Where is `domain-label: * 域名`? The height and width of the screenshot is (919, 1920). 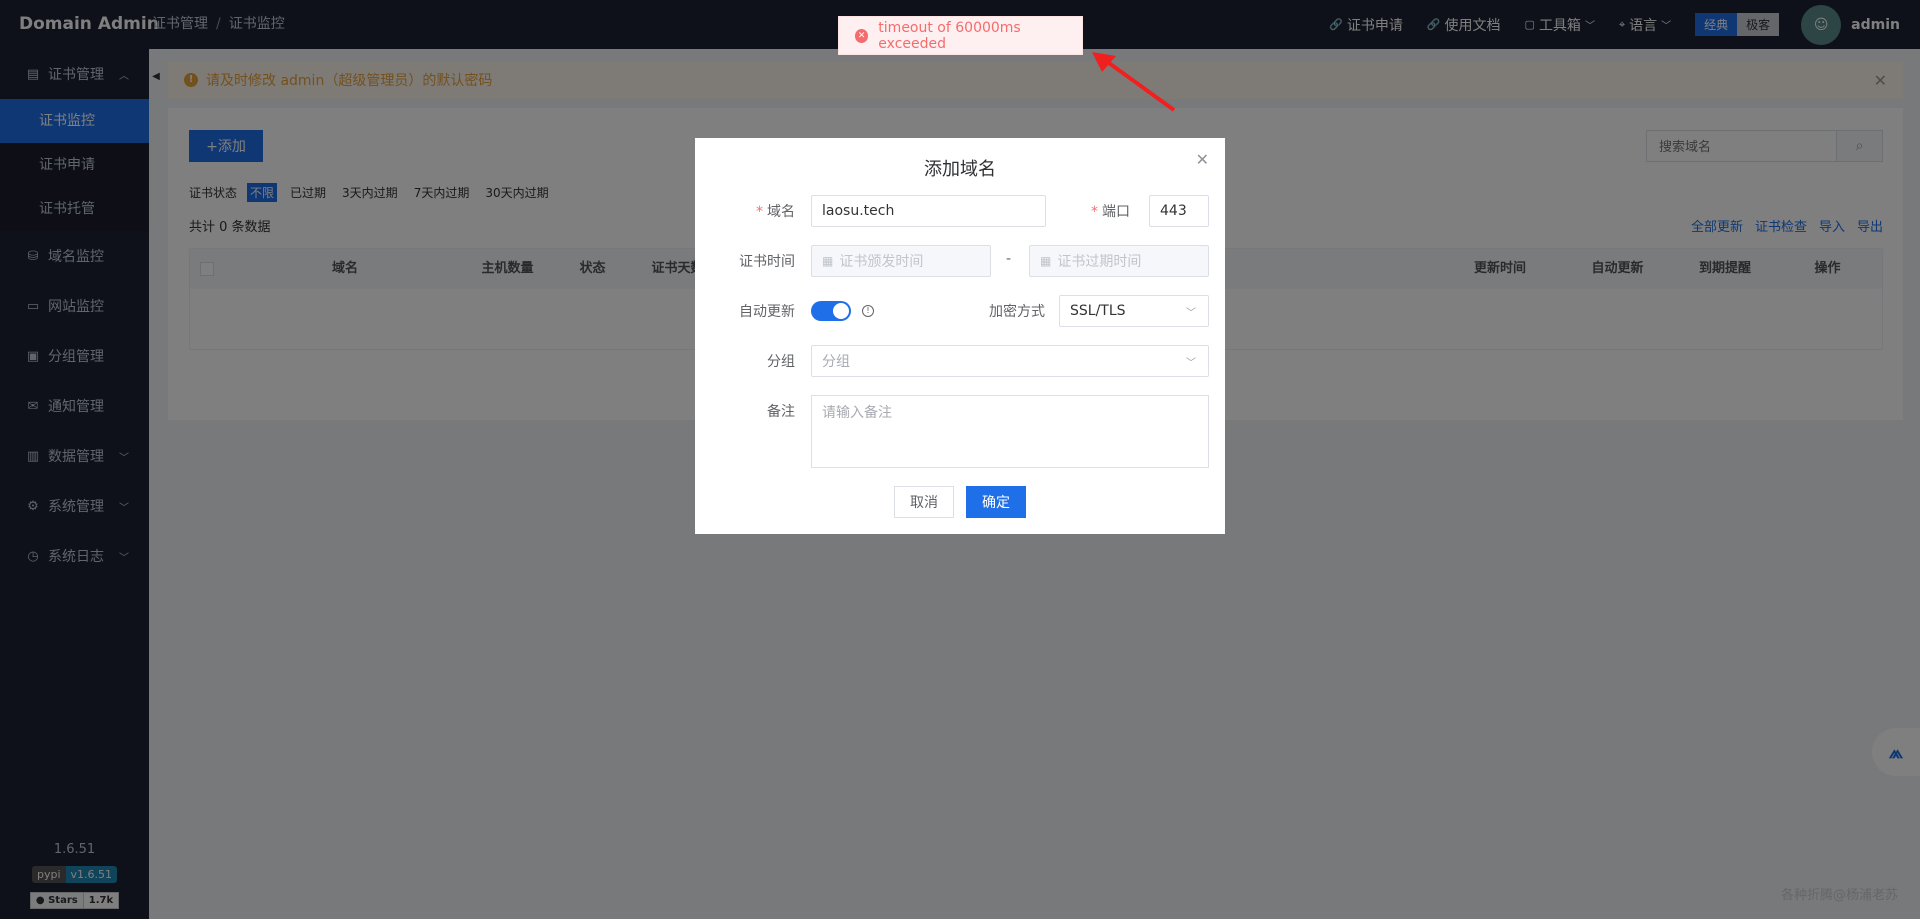
domain-label: * 域名 is located at coordinates (775, 212).